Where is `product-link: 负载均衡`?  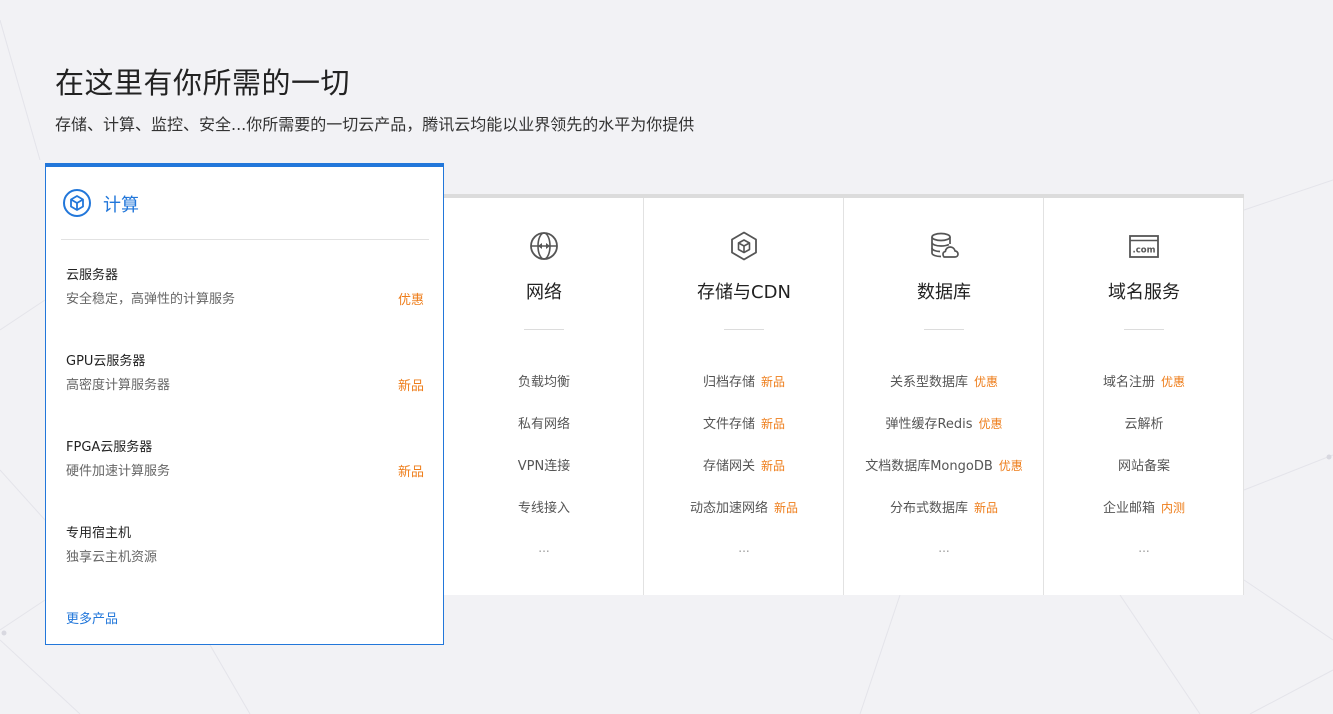
product-link: 负载均衡 is located at coordinates (544, 380).